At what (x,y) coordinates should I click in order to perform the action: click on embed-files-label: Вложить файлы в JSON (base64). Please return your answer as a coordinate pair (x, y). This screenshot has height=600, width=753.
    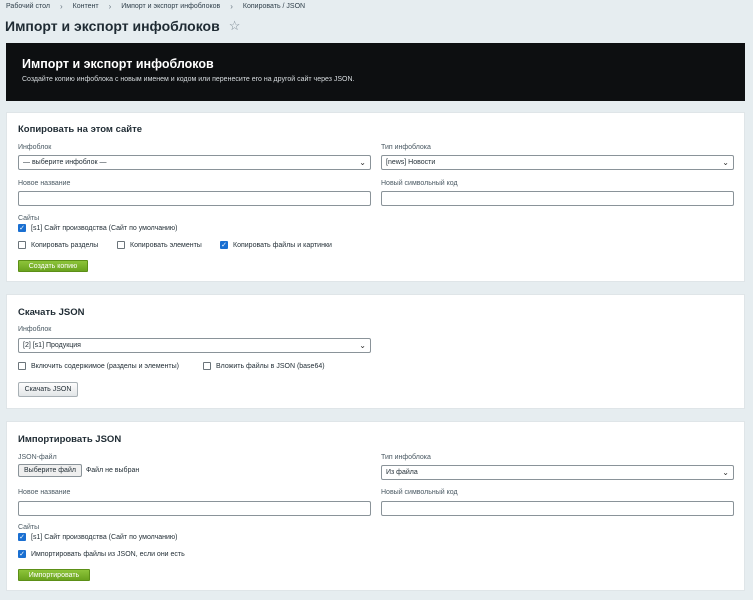
    Looking at the image, I should click on (270, 366).